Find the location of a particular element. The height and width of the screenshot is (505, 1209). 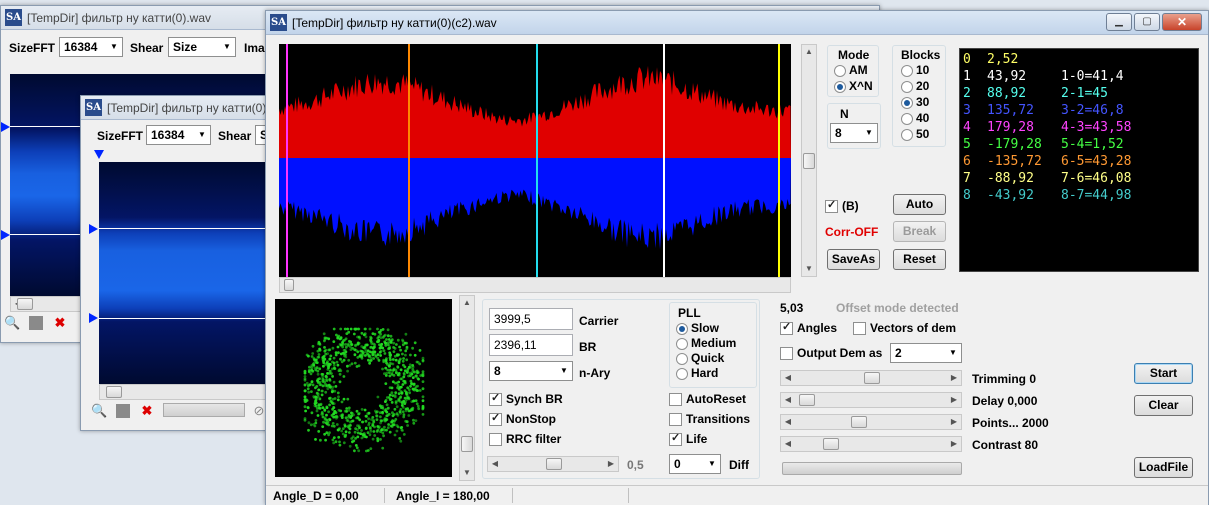

loadfile-button: LoadFile is located at coordinates (1163, 467).